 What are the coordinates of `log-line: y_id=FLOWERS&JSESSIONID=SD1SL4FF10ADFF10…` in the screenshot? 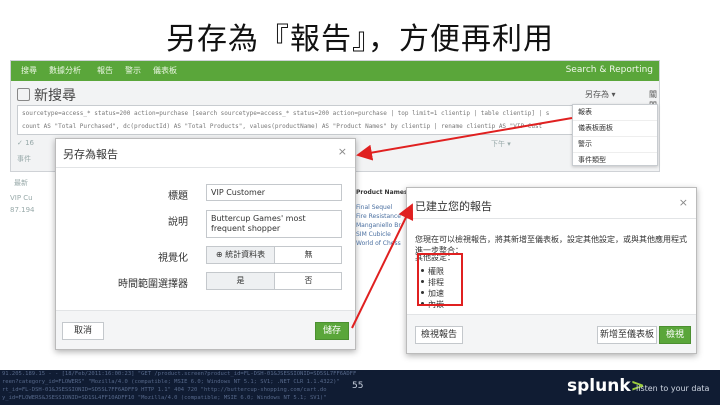 It's located at (164, 398).